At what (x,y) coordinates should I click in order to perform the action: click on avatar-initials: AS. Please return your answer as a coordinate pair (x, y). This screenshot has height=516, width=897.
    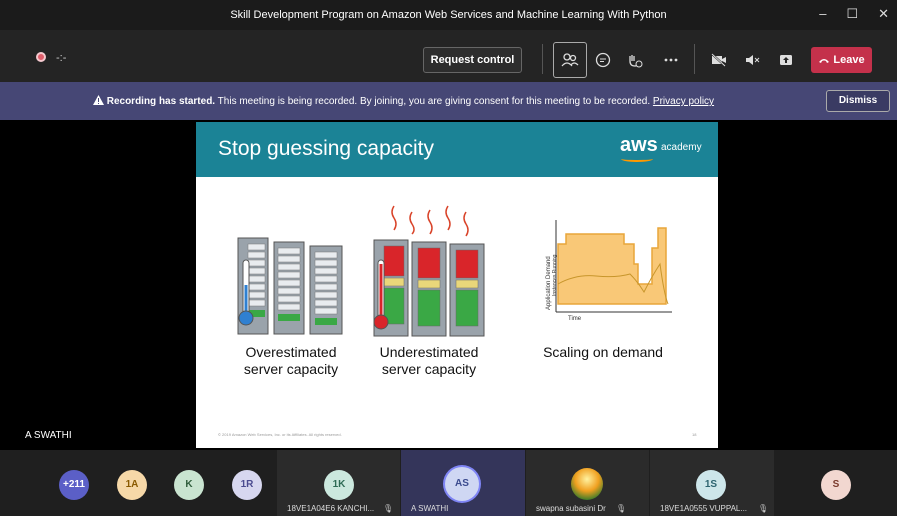
    Looking at the image, I should click on (462, 483).